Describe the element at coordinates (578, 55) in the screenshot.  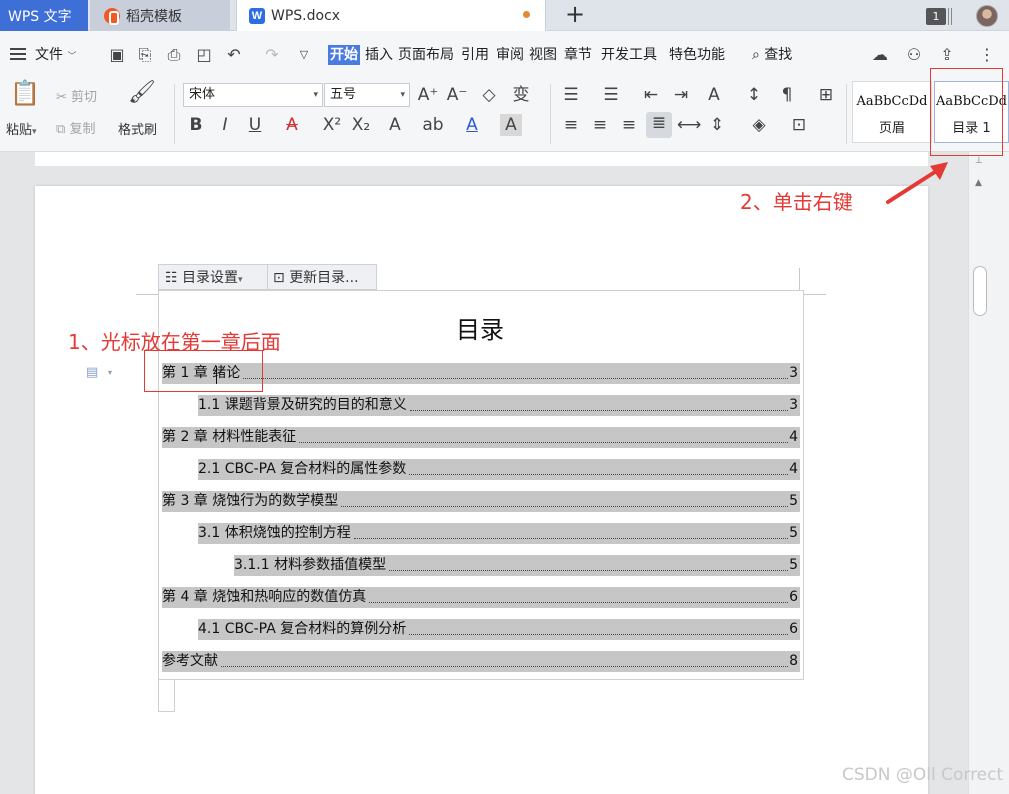
I see `menu-section: 章节` at that location.